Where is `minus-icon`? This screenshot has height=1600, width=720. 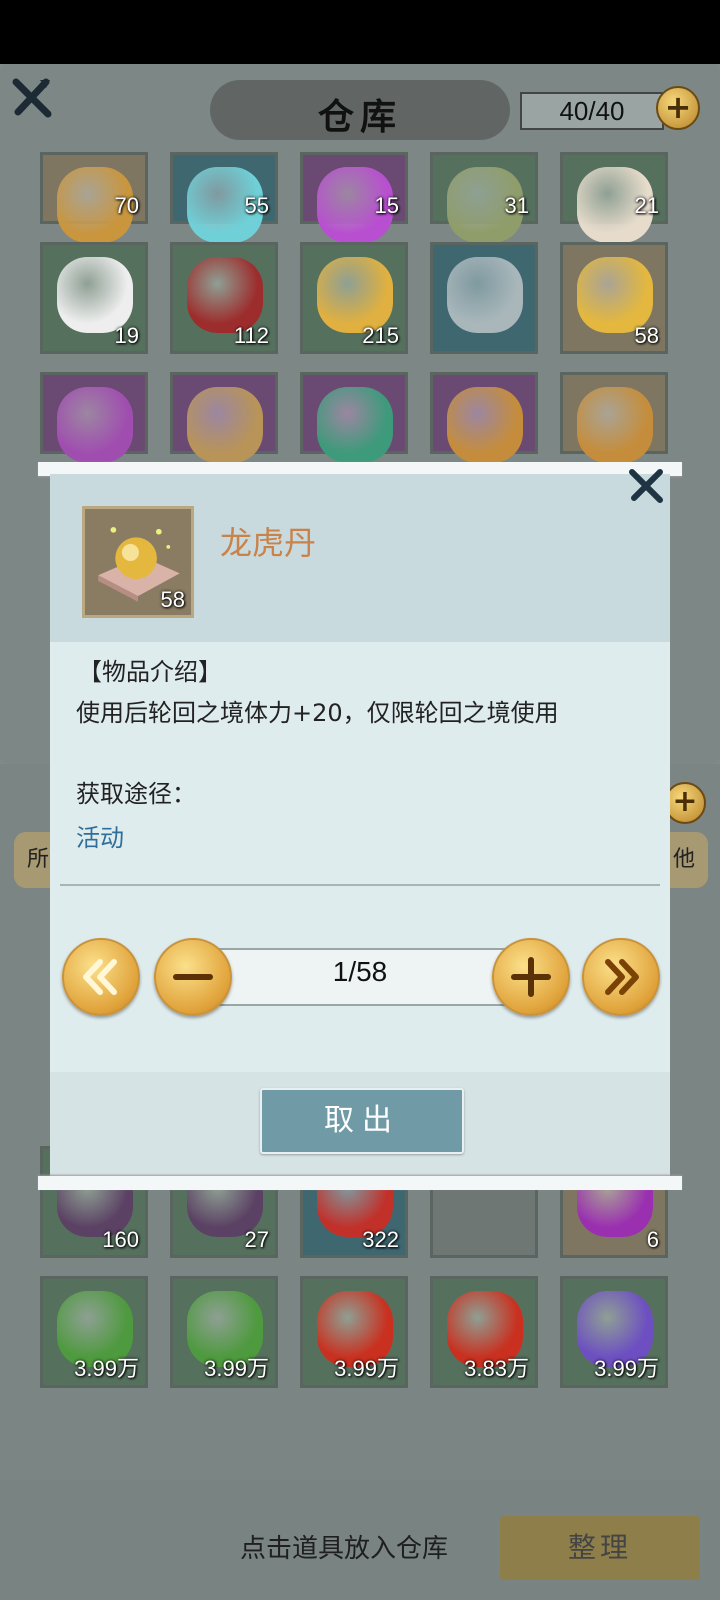
minus-icon is located at coordinates (193, 977).